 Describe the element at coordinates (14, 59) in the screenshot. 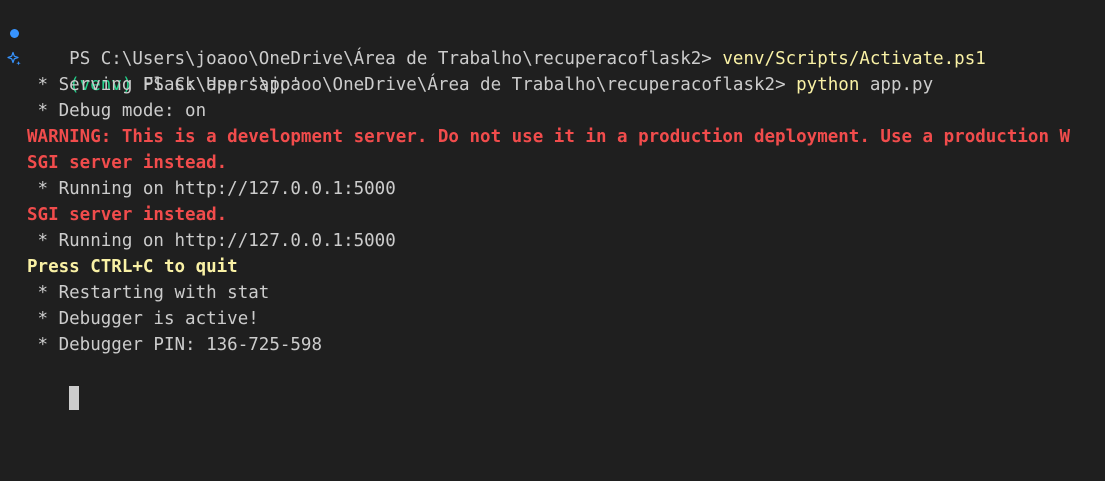

I see `sparkle-icon` at that location.